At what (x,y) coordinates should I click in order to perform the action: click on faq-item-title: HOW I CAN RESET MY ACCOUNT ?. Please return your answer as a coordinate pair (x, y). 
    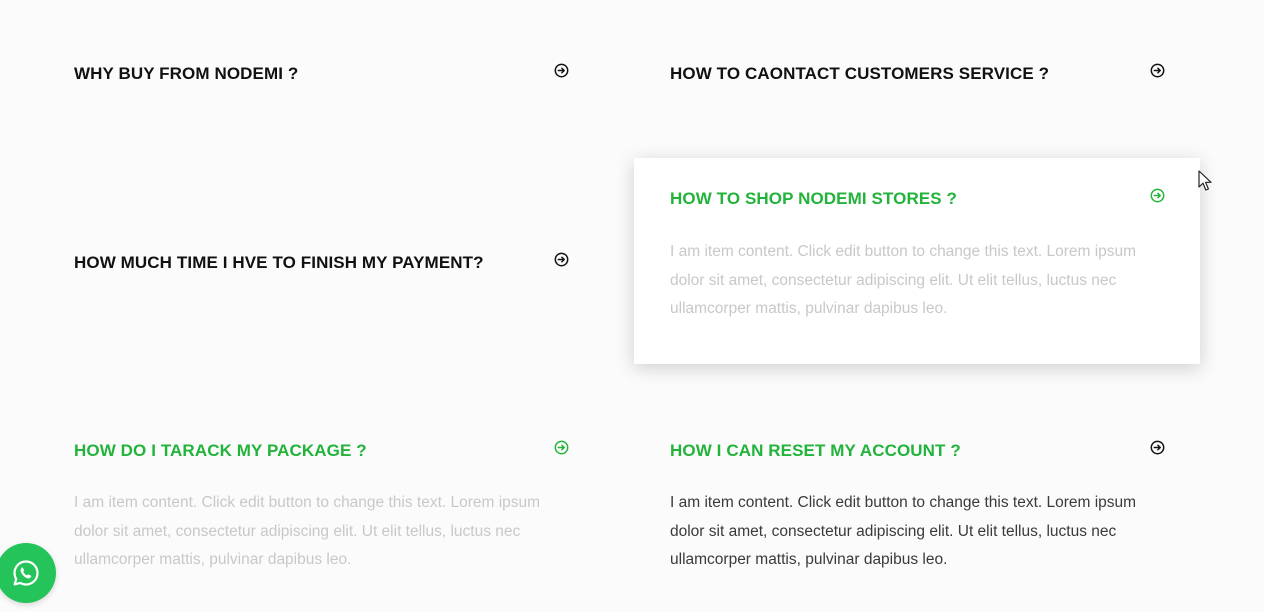
    Looking at the image, I should click on (815, 450).